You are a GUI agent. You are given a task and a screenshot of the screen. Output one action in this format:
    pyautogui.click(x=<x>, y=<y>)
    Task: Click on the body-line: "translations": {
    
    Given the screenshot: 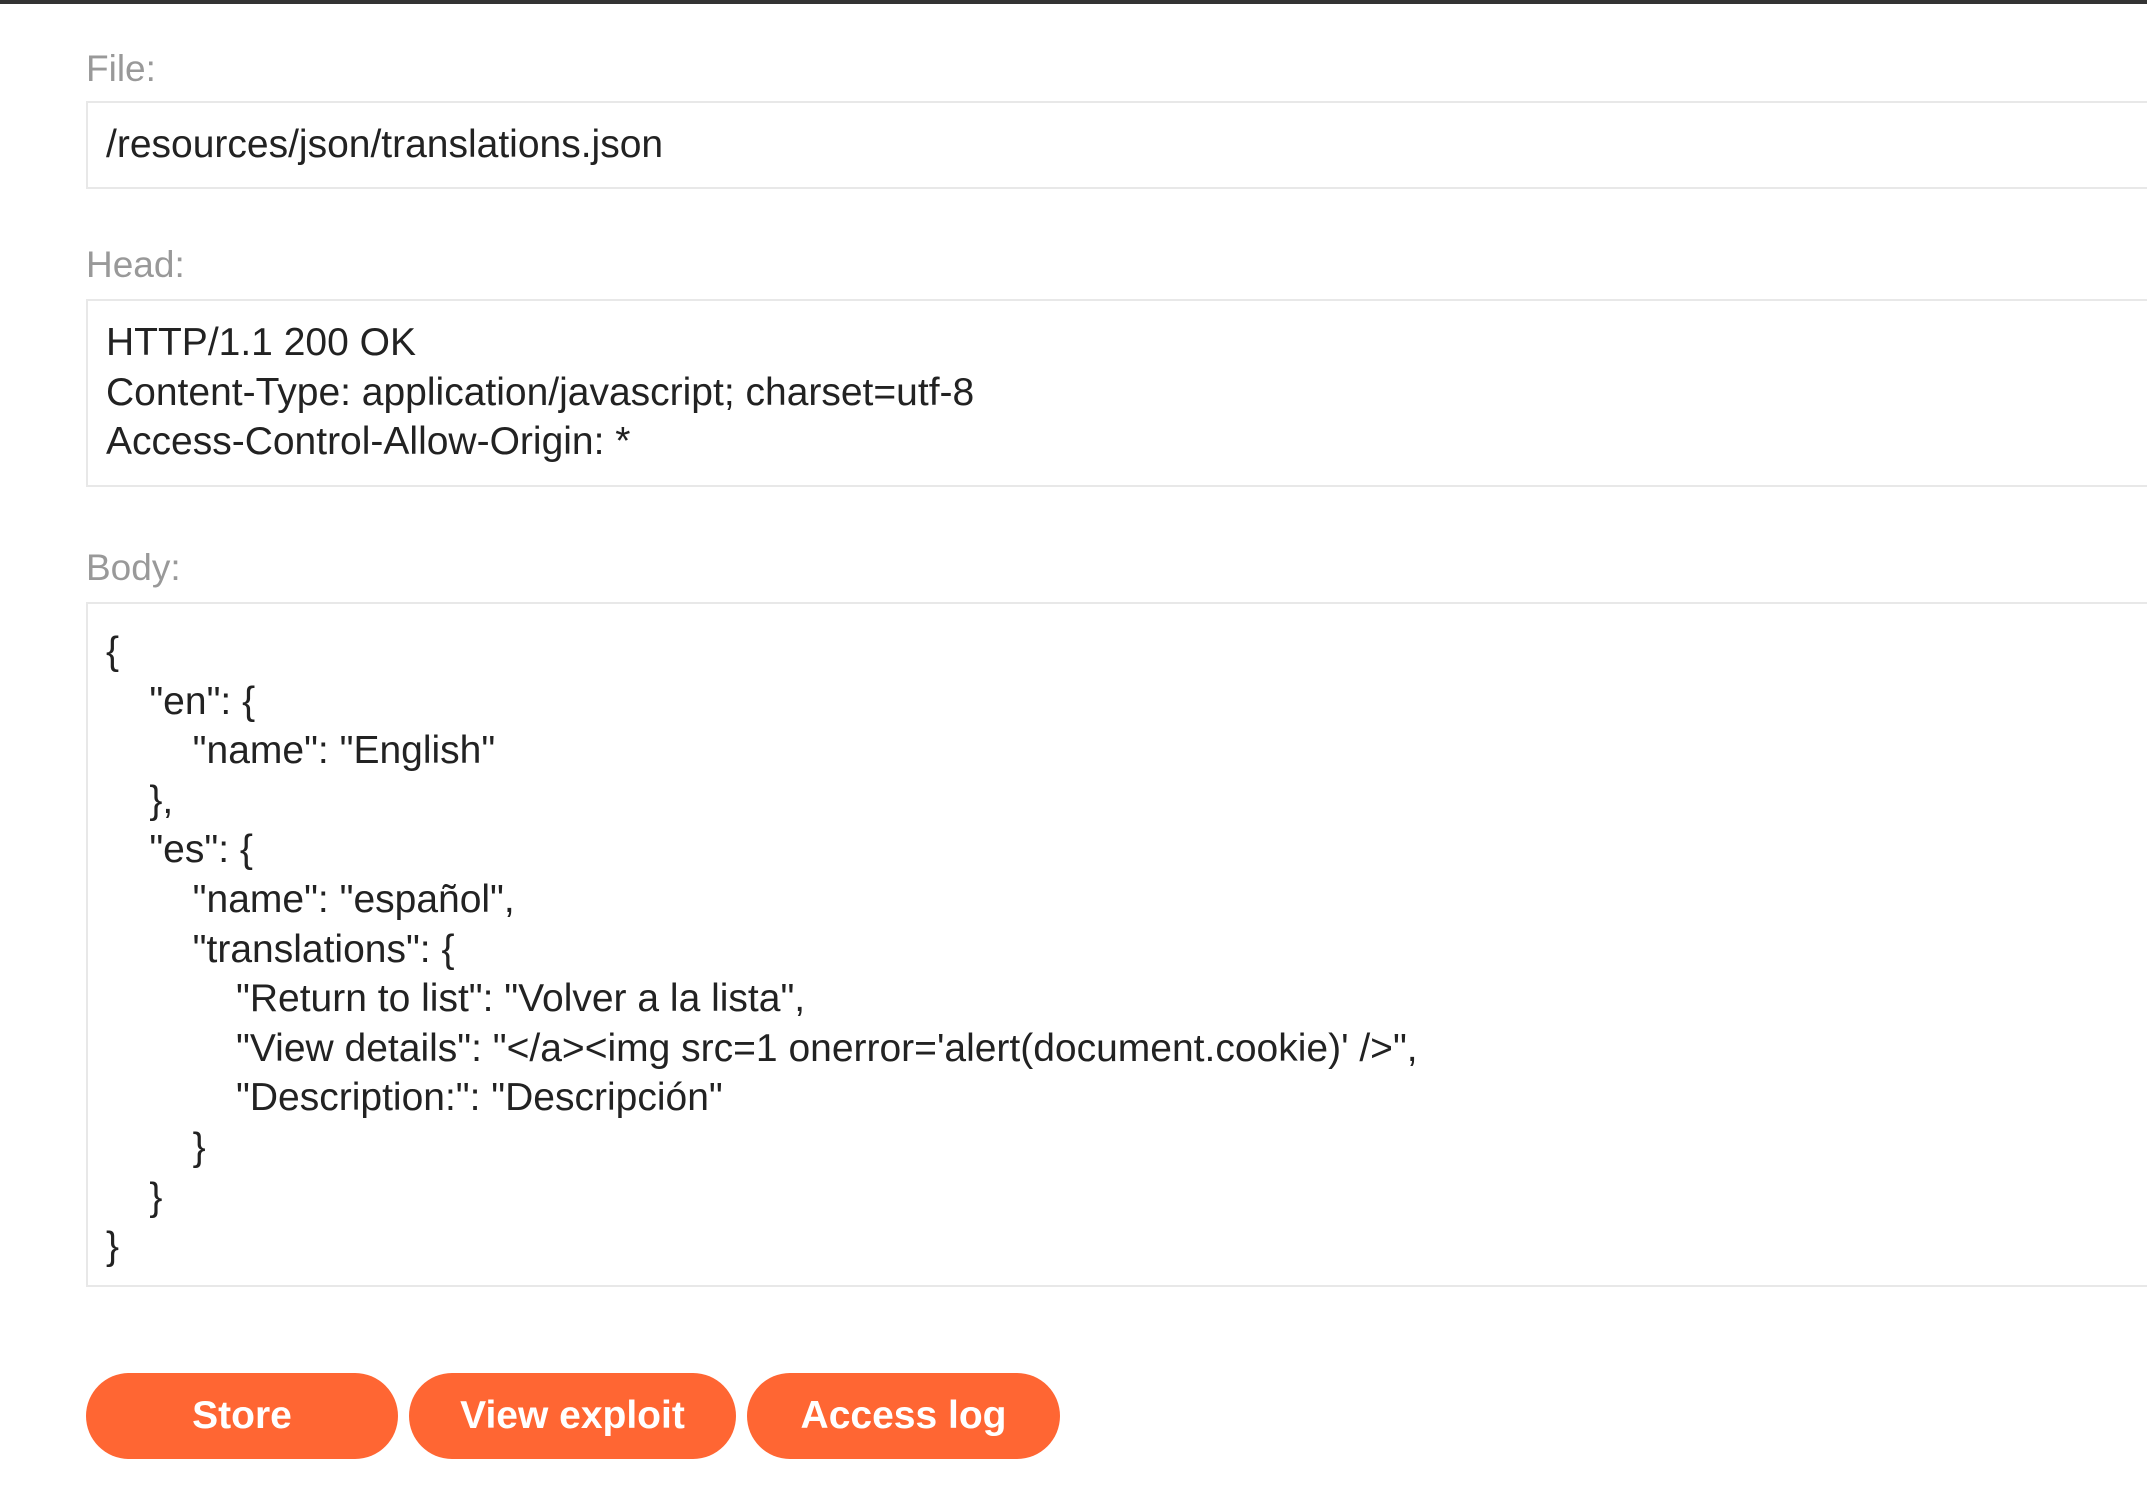 What is the action you would take?
    pyautogui.click(x=280, y=949)
    